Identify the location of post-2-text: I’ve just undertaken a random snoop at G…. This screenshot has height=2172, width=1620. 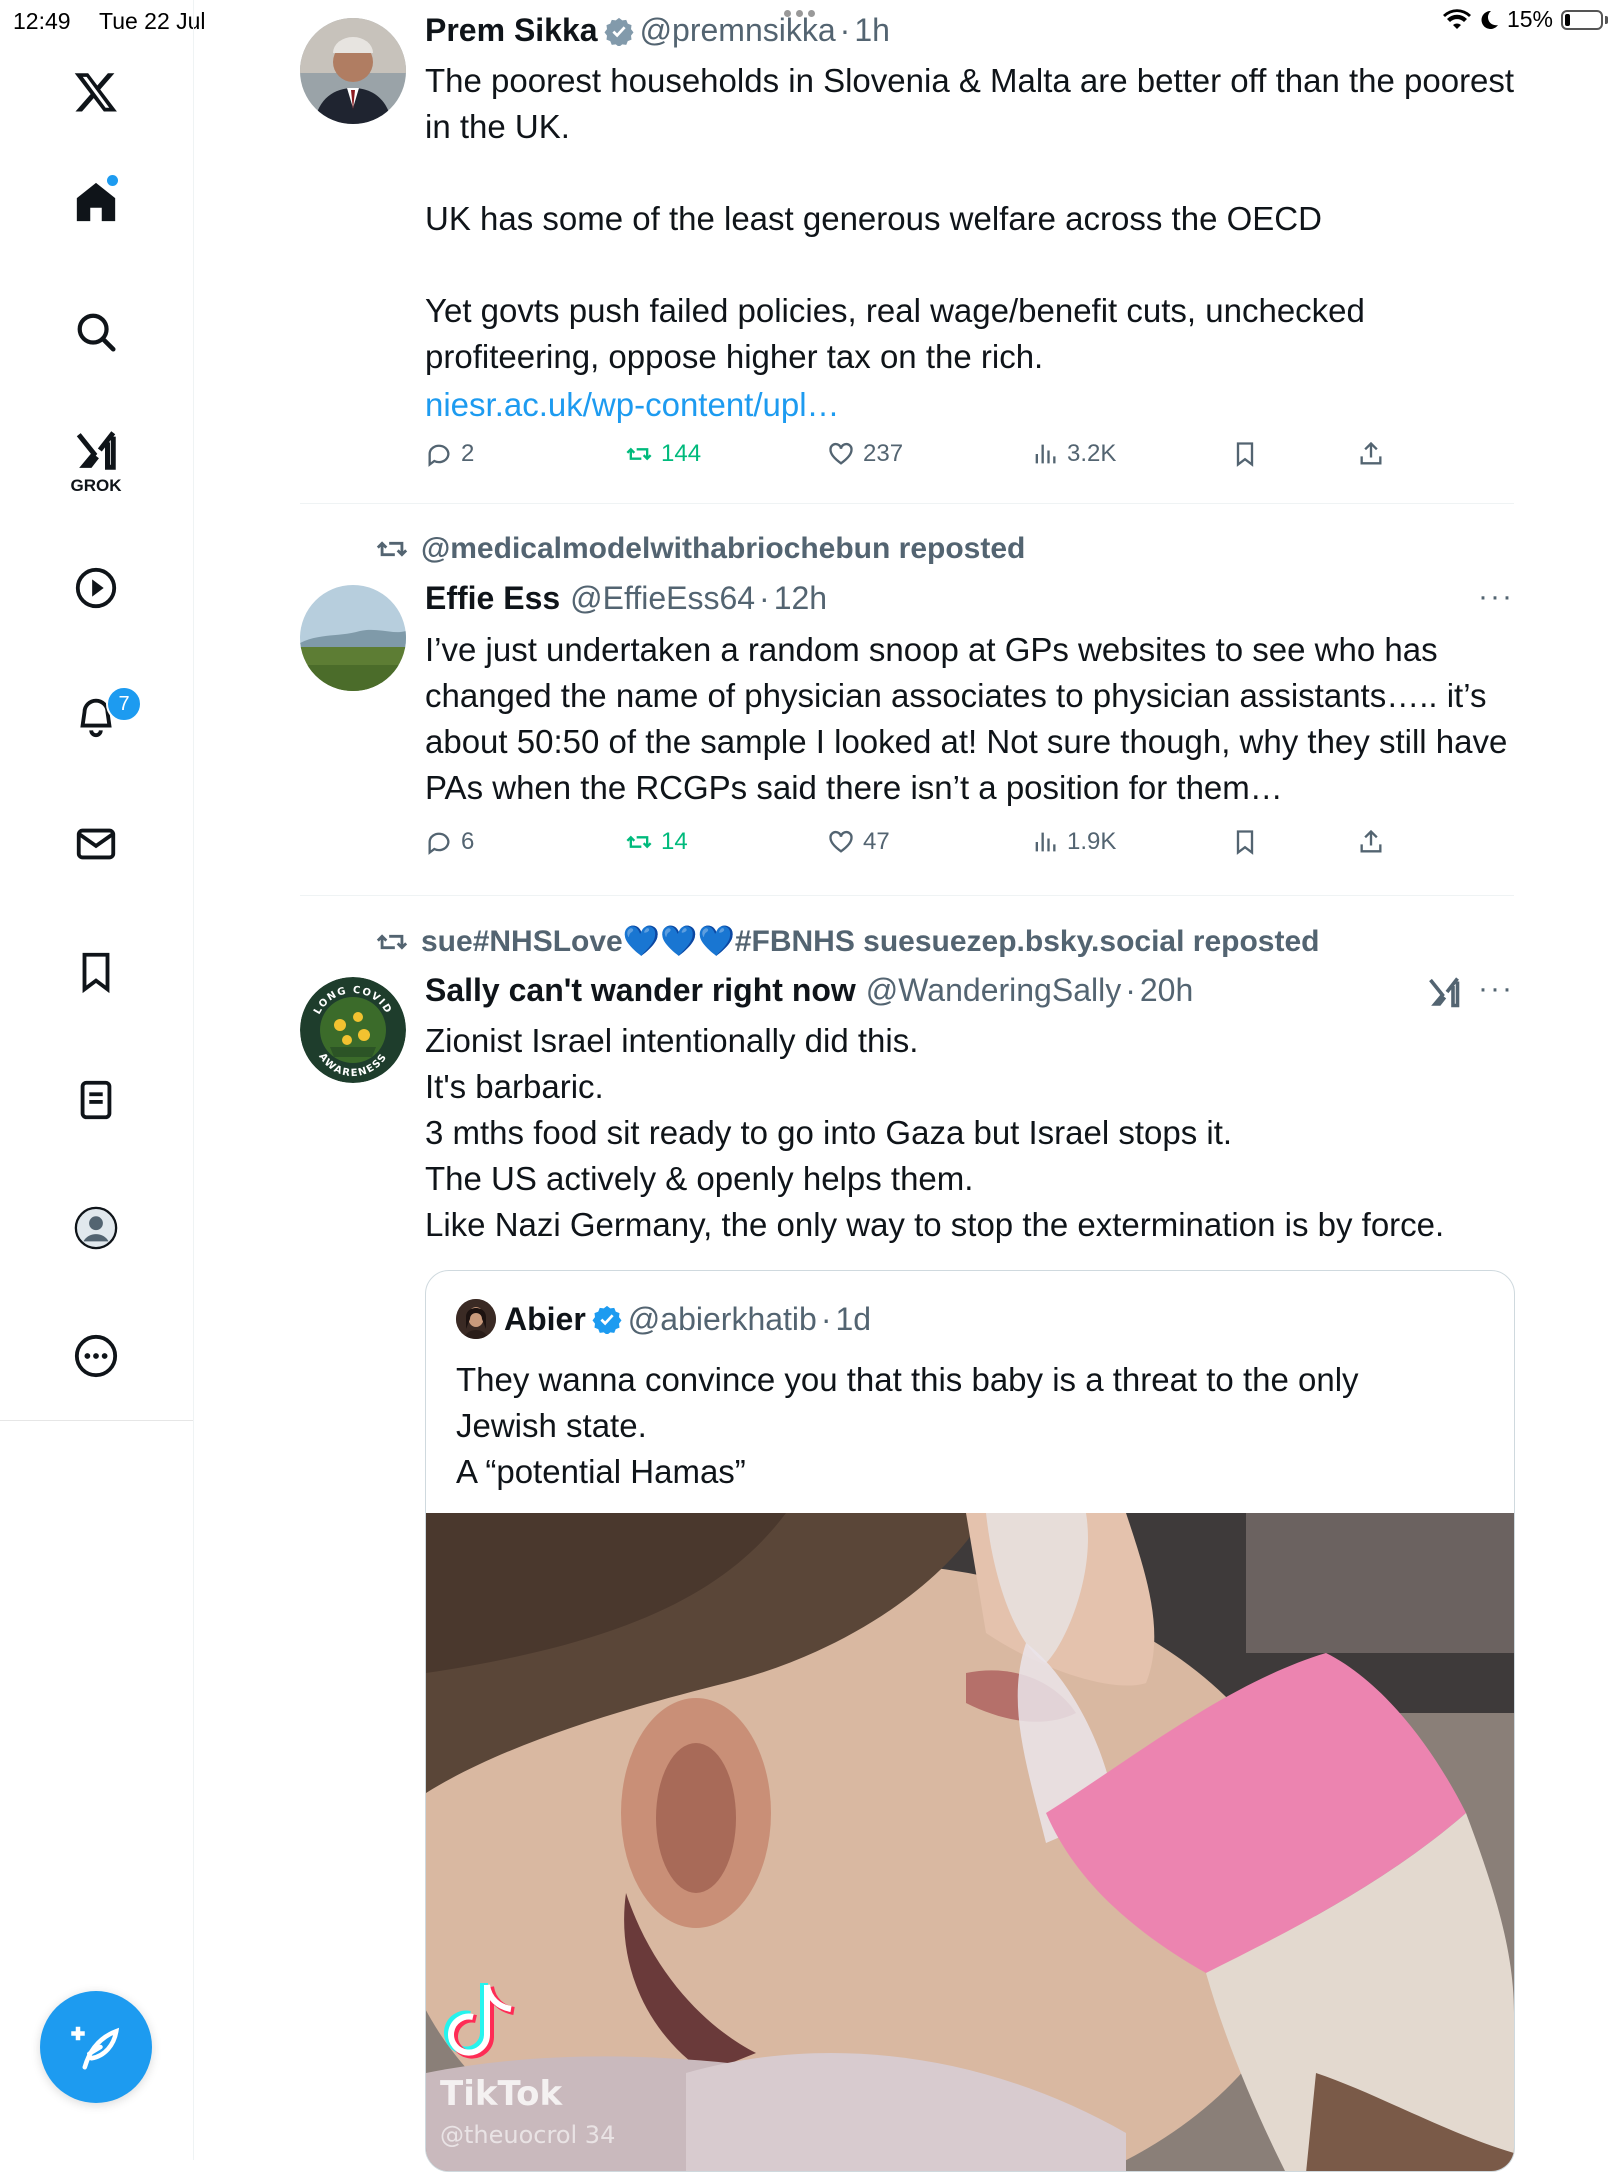
(971, 718).